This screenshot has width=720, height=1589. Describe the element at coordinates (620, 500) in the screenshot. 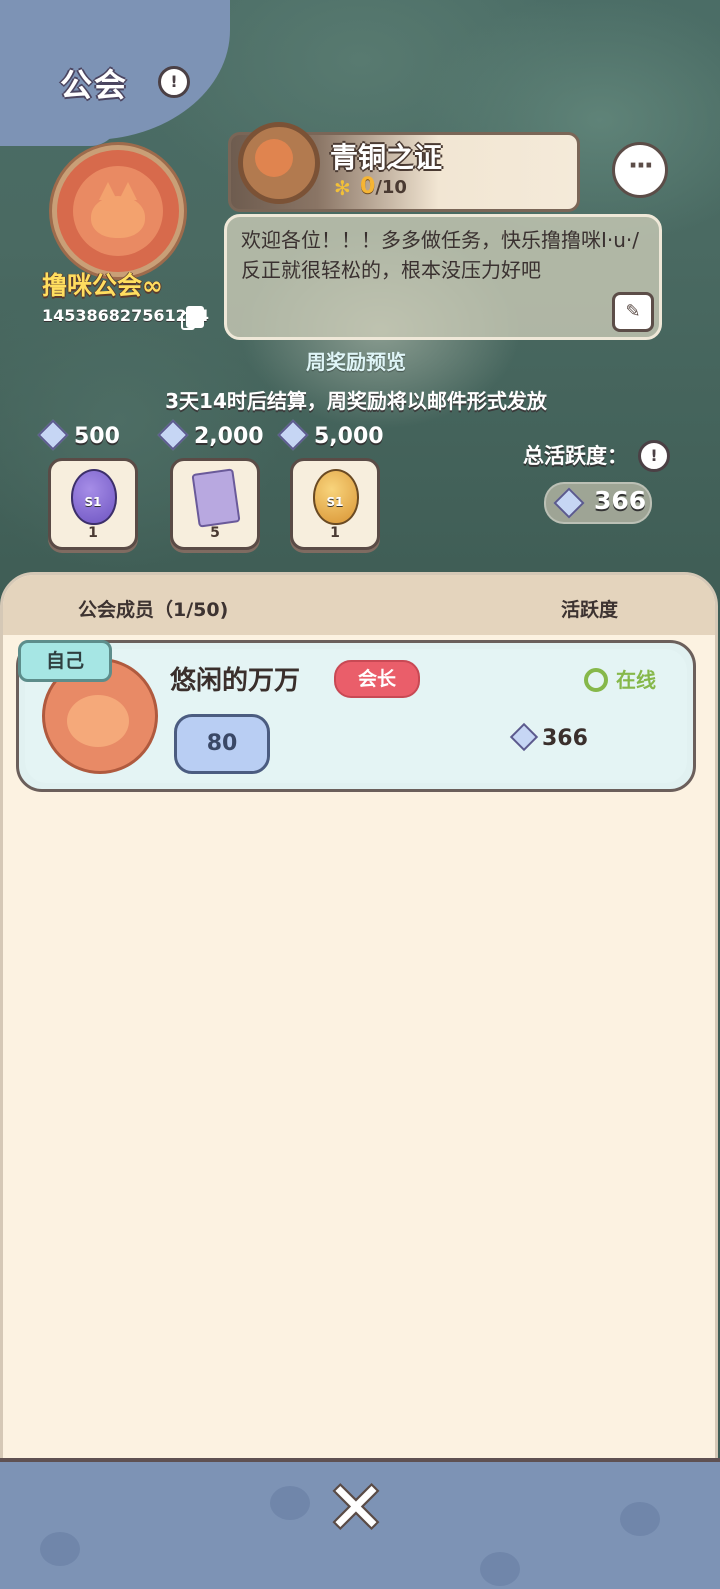

I see `total-activity-value: 366` at that location.